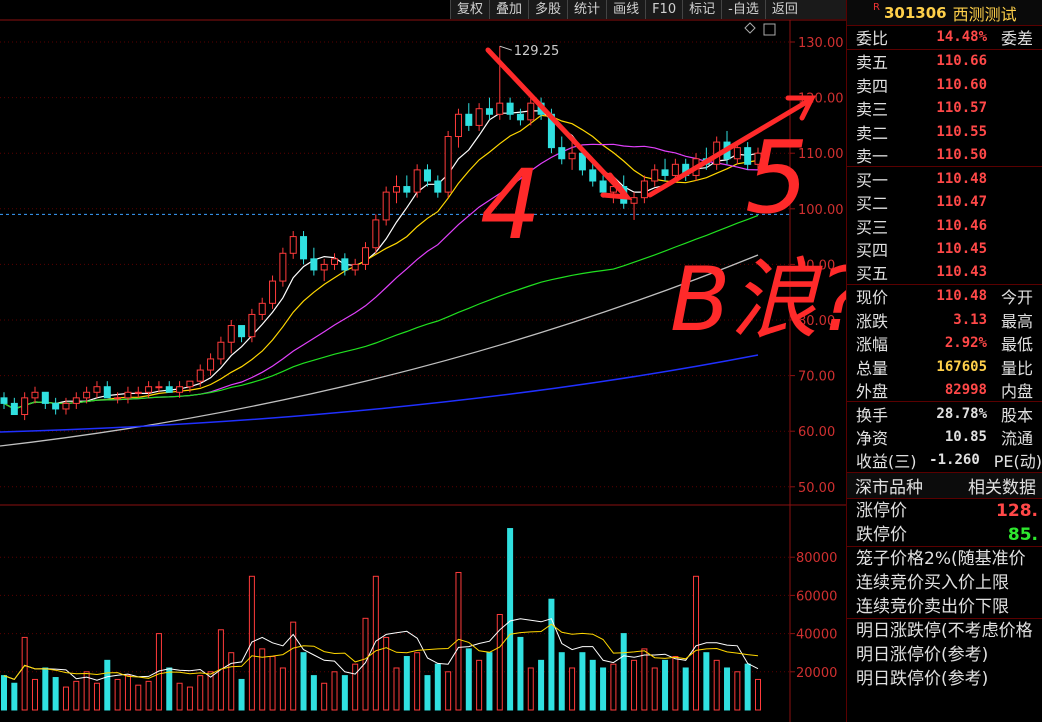  What do you see at coordinates (961, 225) in the screenshot?
I see `order-price: 110.46` at bounding box center [961, 225].